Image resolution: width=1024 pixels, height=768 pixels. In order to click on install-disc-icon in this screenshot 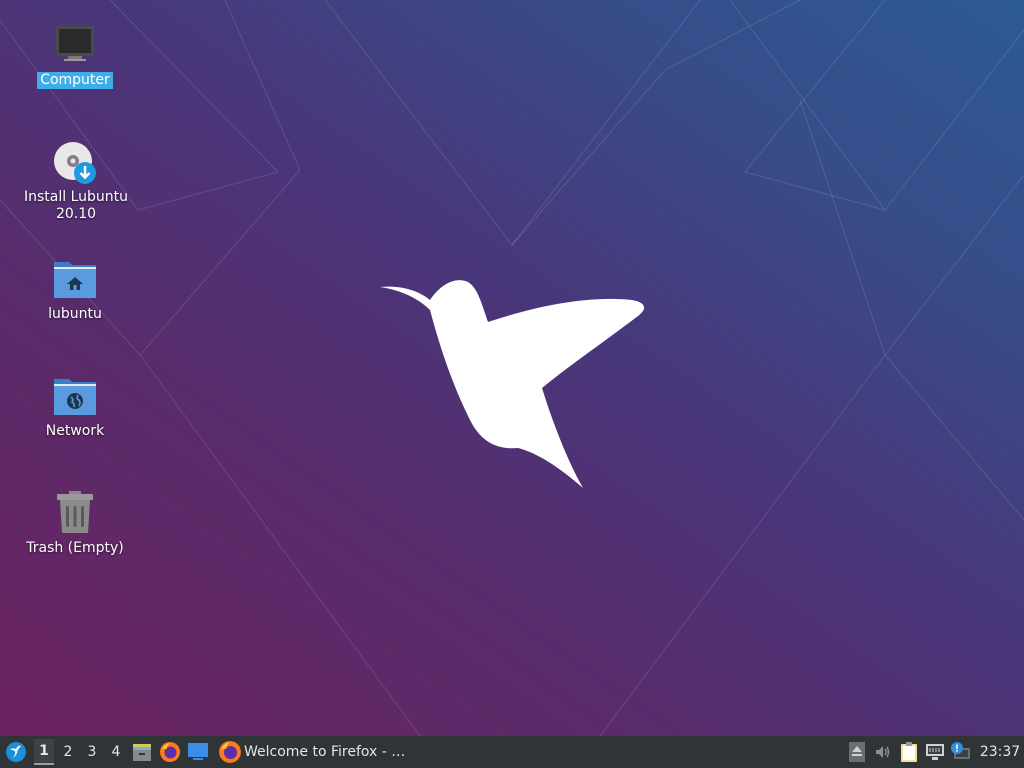, I will do `click(75, 163)`.